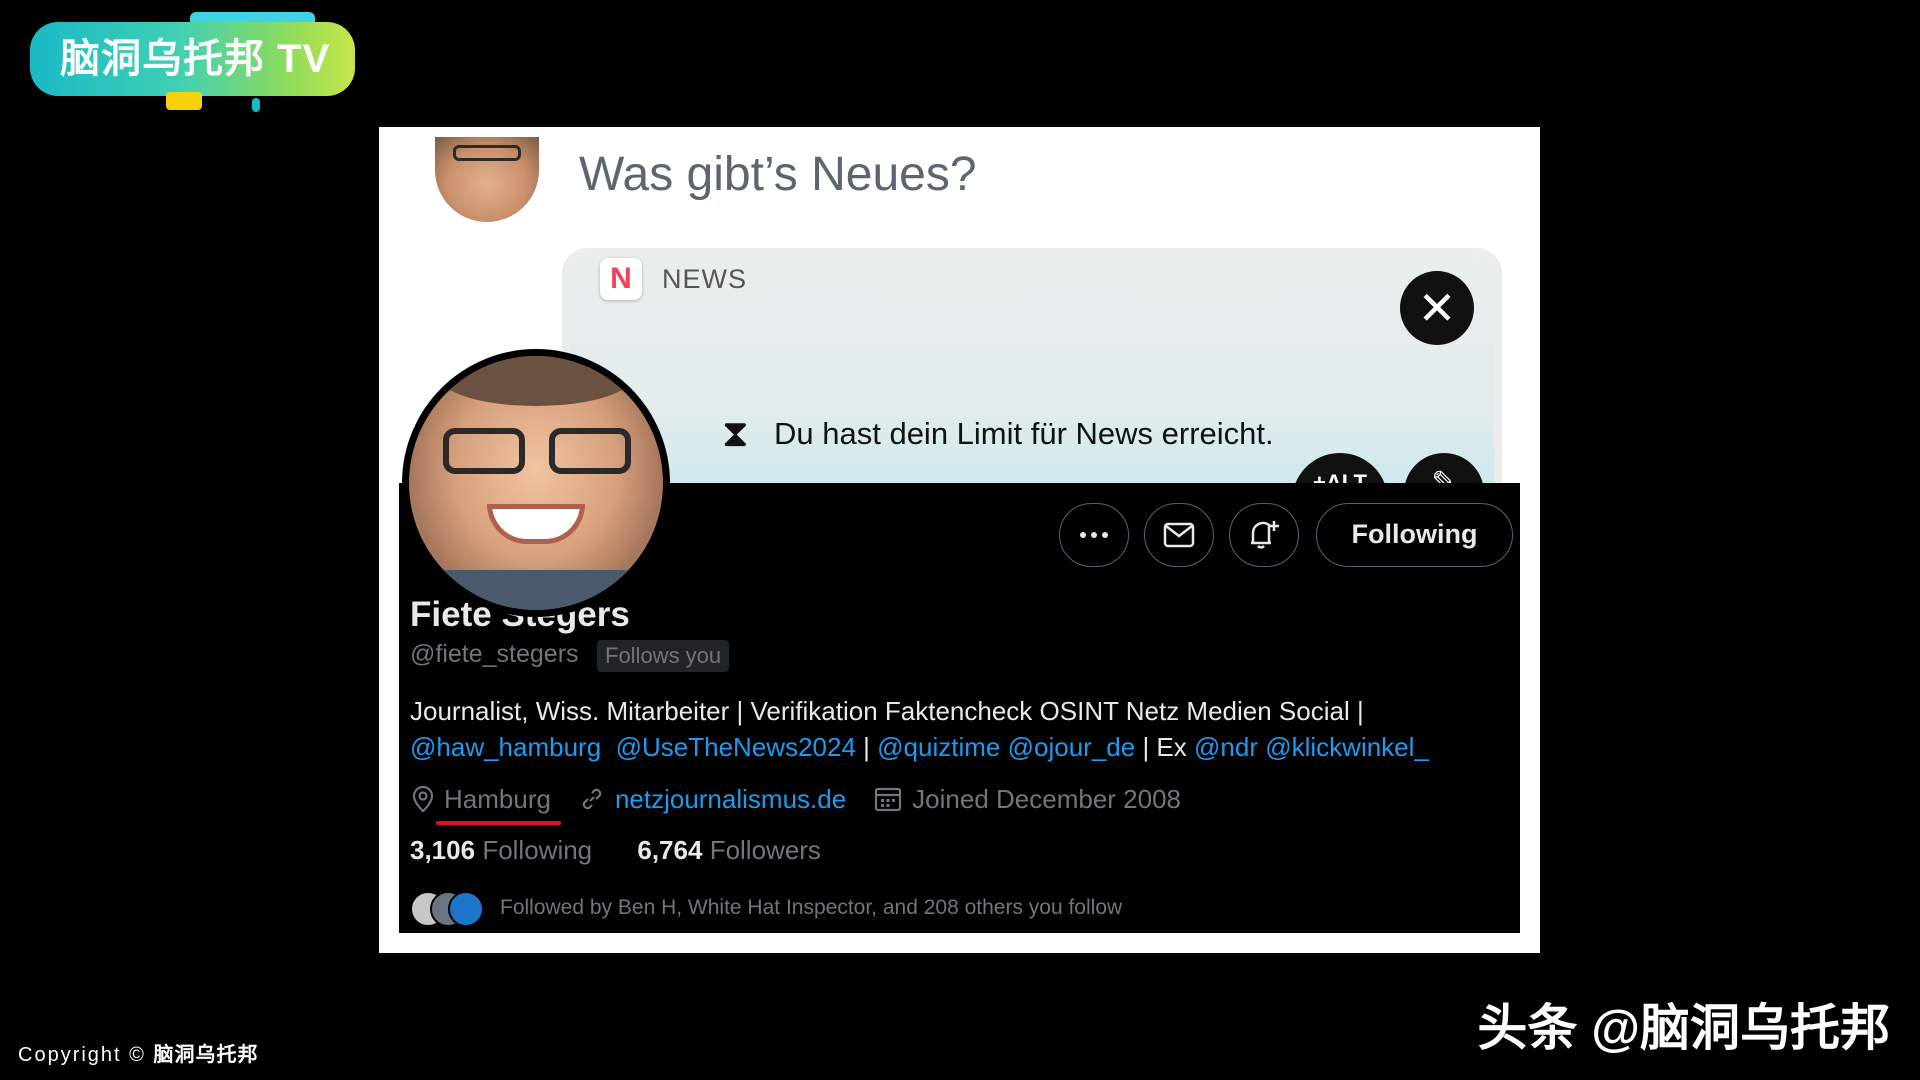  What do you see at coordinates (1072, 747) in the screenshot?
I see `mention-link: @ojour_de` at bounding box center [1072, 747].